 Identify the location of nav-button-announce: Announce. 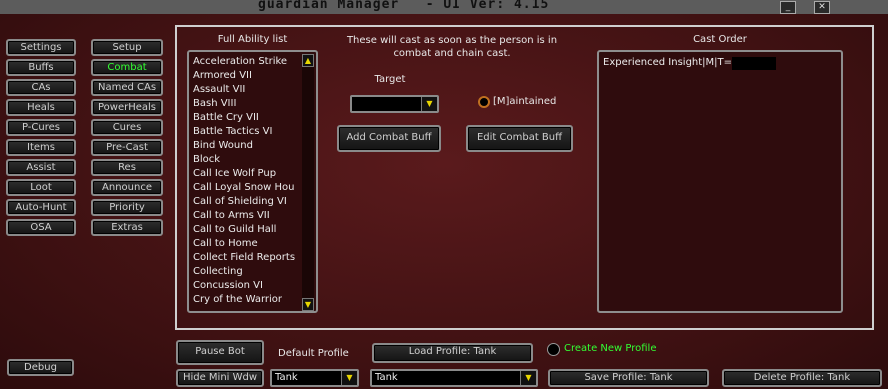
(127, 187).